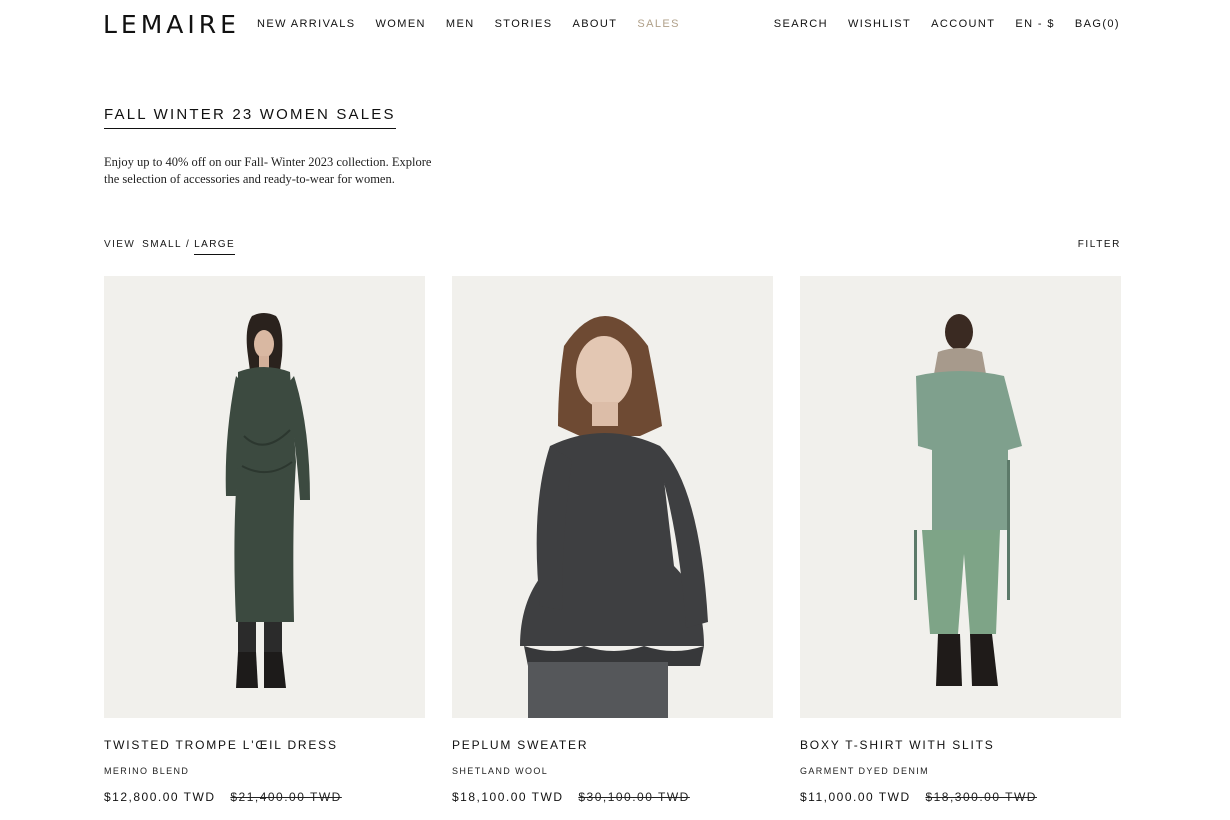 The width and height of the screenshot is (1230, 820). I want to click on product-name: PEPLUM SWEATER, so click(520, 745).